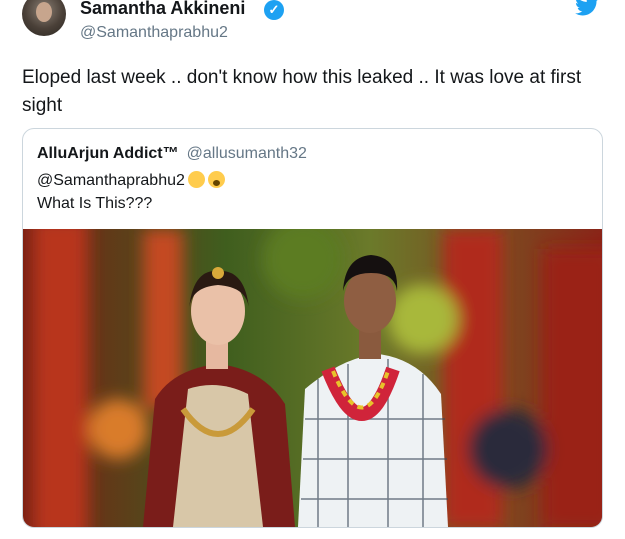 This screenshot has height=539, width=625. Describe the element at coordinates (111, 180) in the screenshot. I see `mention-link: @Samanthaprabhu2` at that location.